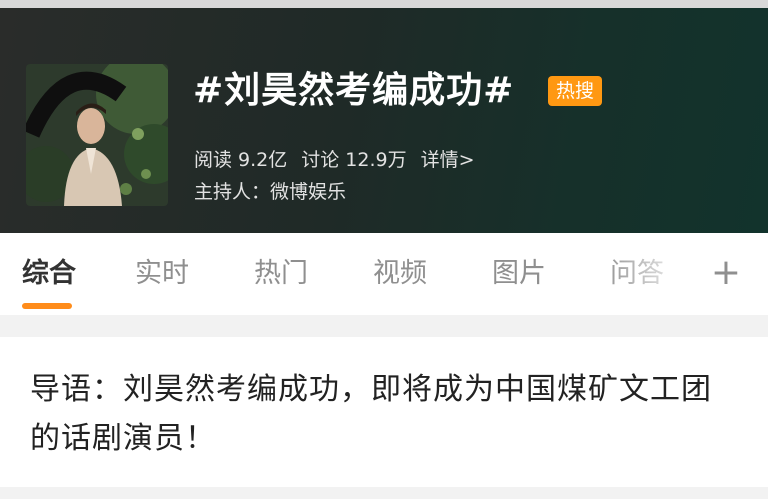 The width and height of the screenshot is (768, 499). I want to click on tab-qa: 问答, so click(637, 274).